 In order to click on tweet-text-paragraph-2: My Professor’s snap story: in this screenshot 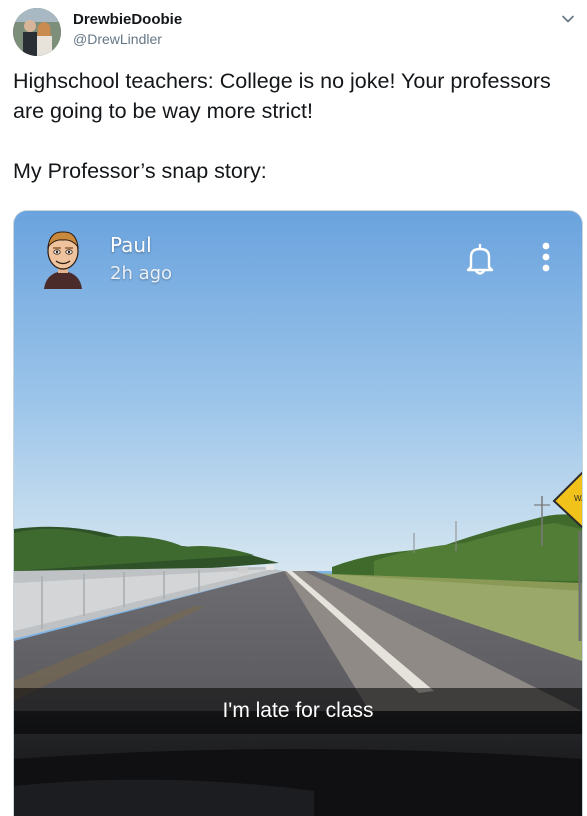, I will do `click(140, 171)`.